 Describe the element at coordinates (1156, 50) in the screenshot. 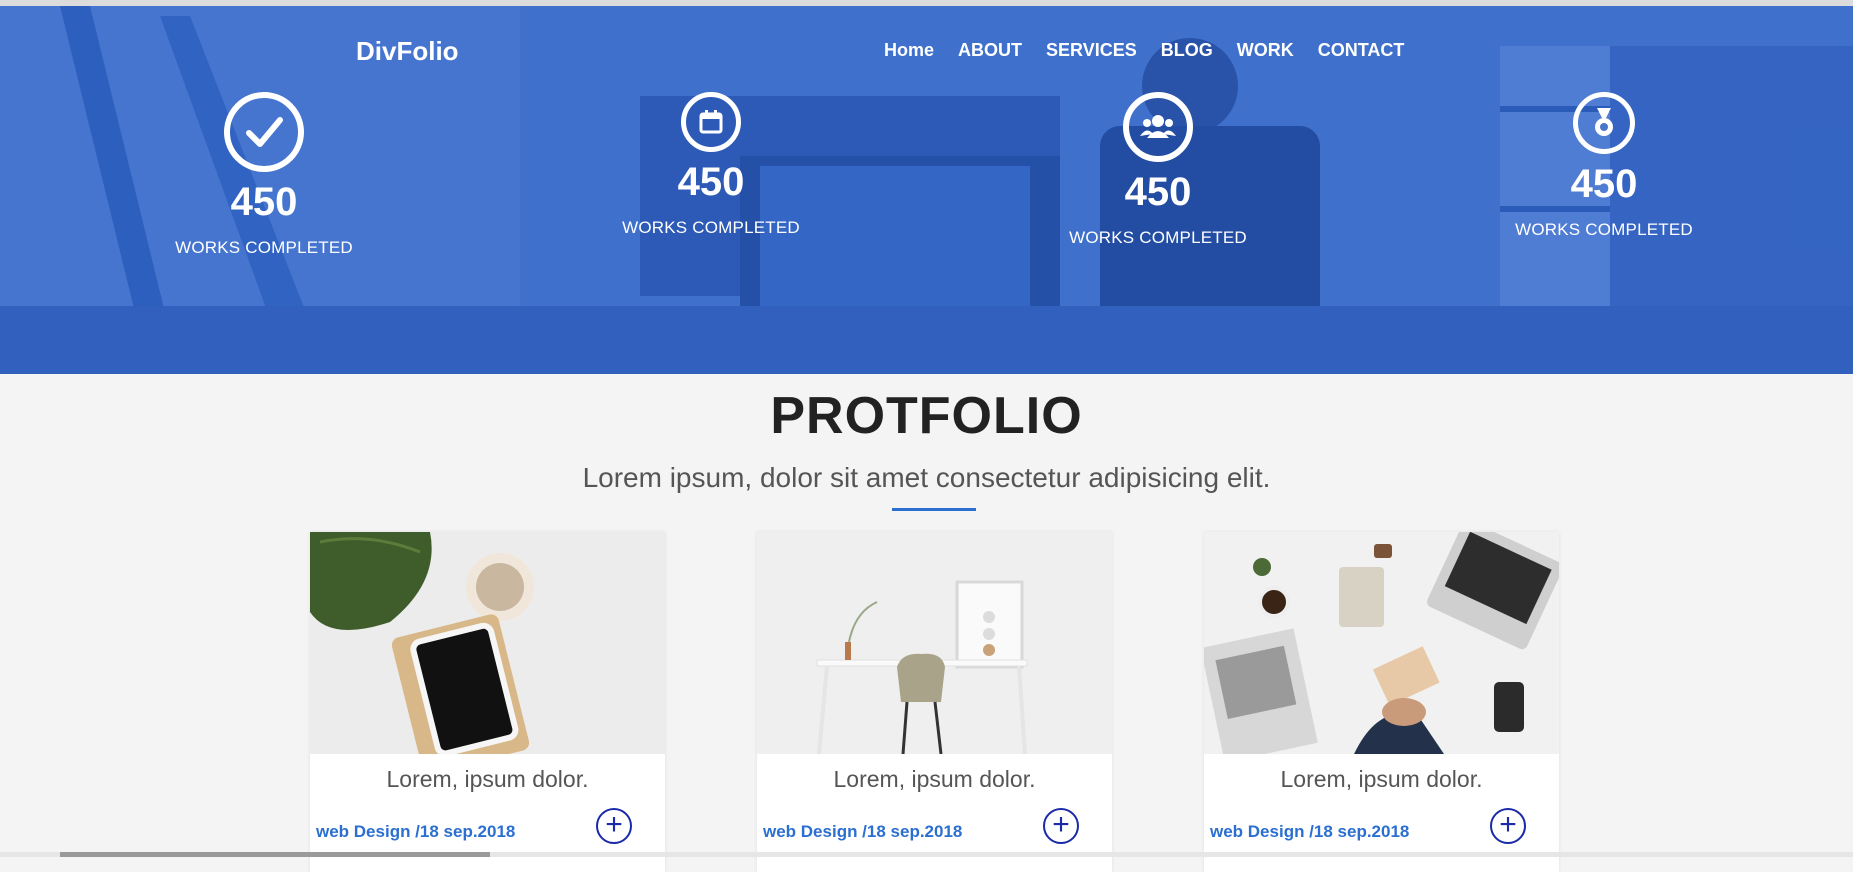

I see `main-nav: Home ABOUT SERVICES BLOG WORK CONTACT` at that location.